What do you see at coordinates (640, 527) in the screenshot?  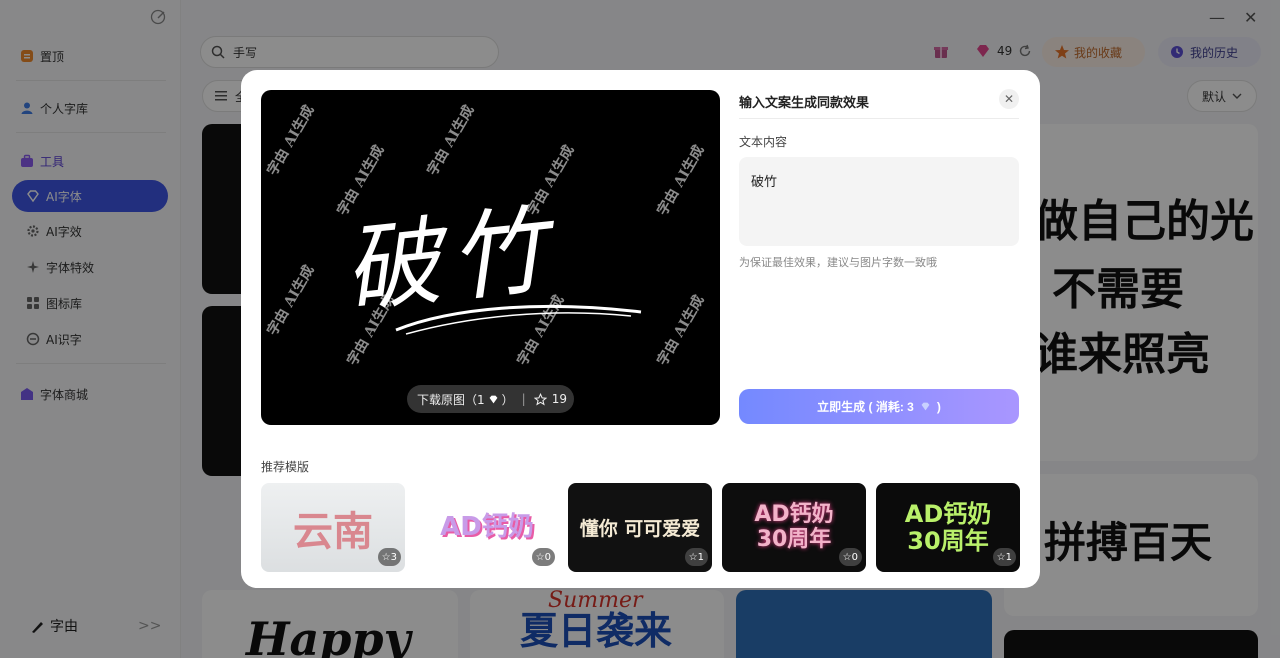 I see `template-card: 懂你 可可爱爱 ☆ 1` at bounding box center [640, 527].